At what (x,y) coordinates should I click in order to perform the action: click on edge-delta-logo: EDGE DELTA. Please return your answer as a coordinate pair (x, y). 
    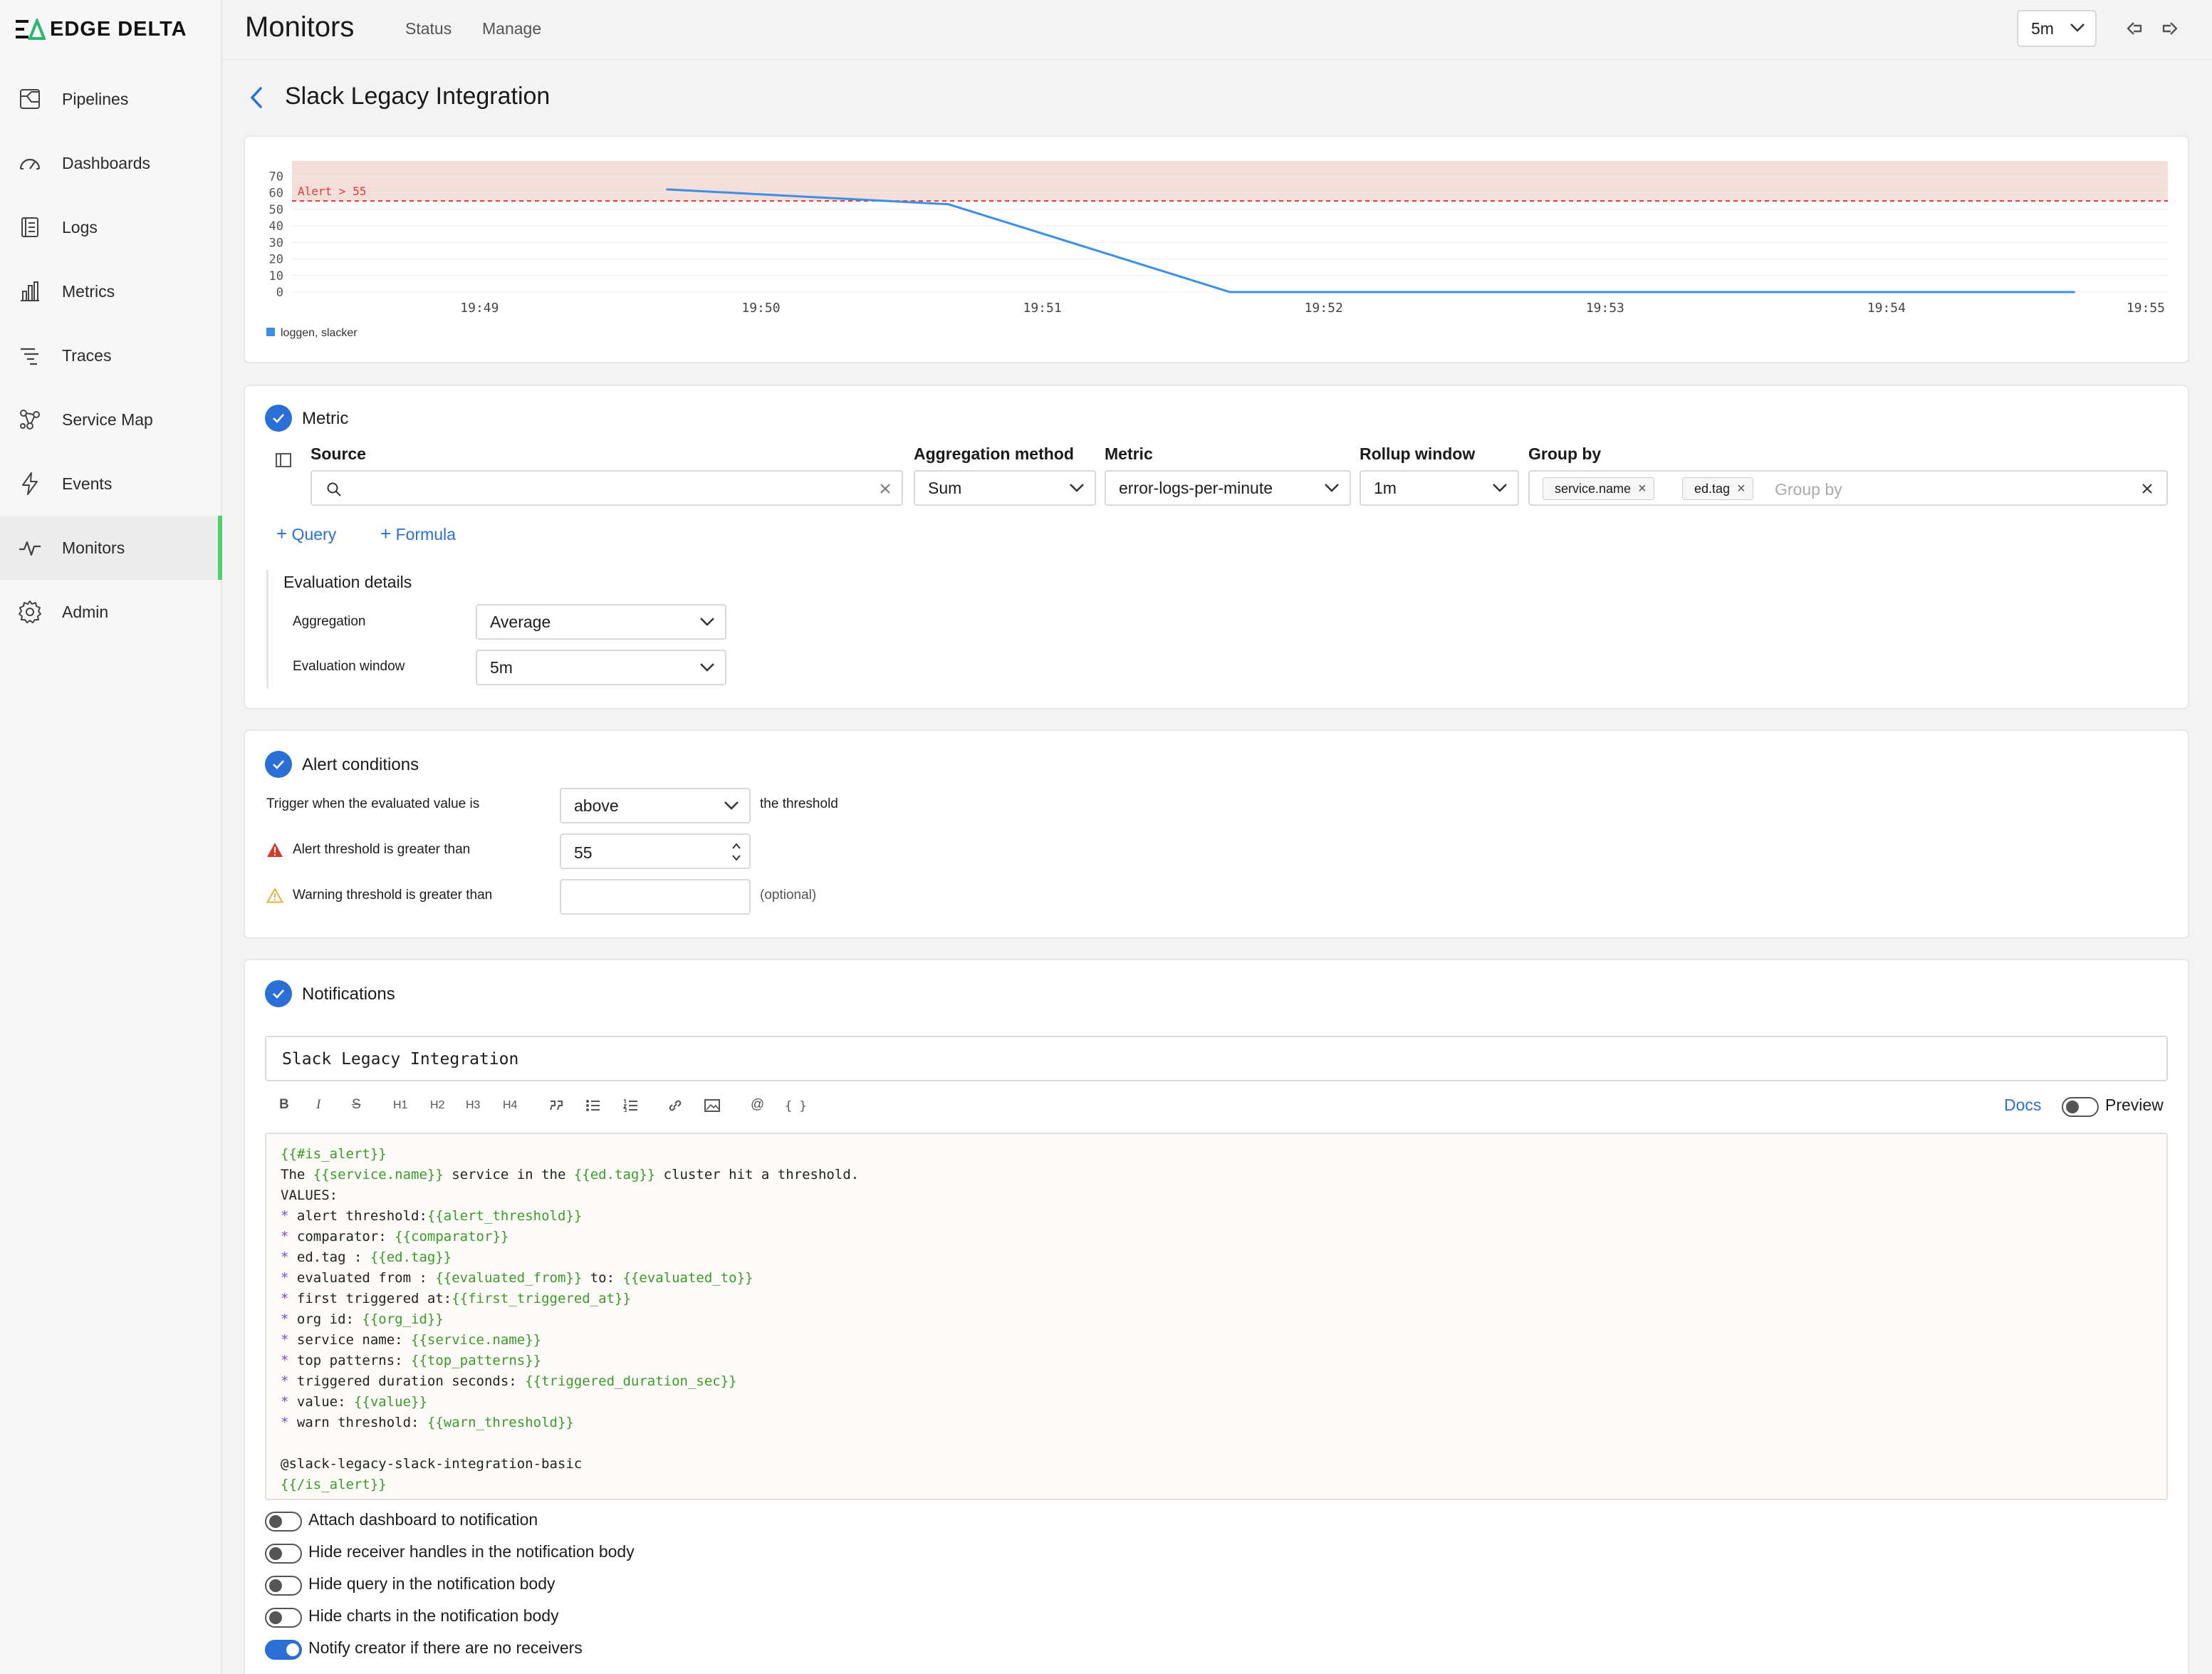
    Looking at the image, I should click on (101, 29).